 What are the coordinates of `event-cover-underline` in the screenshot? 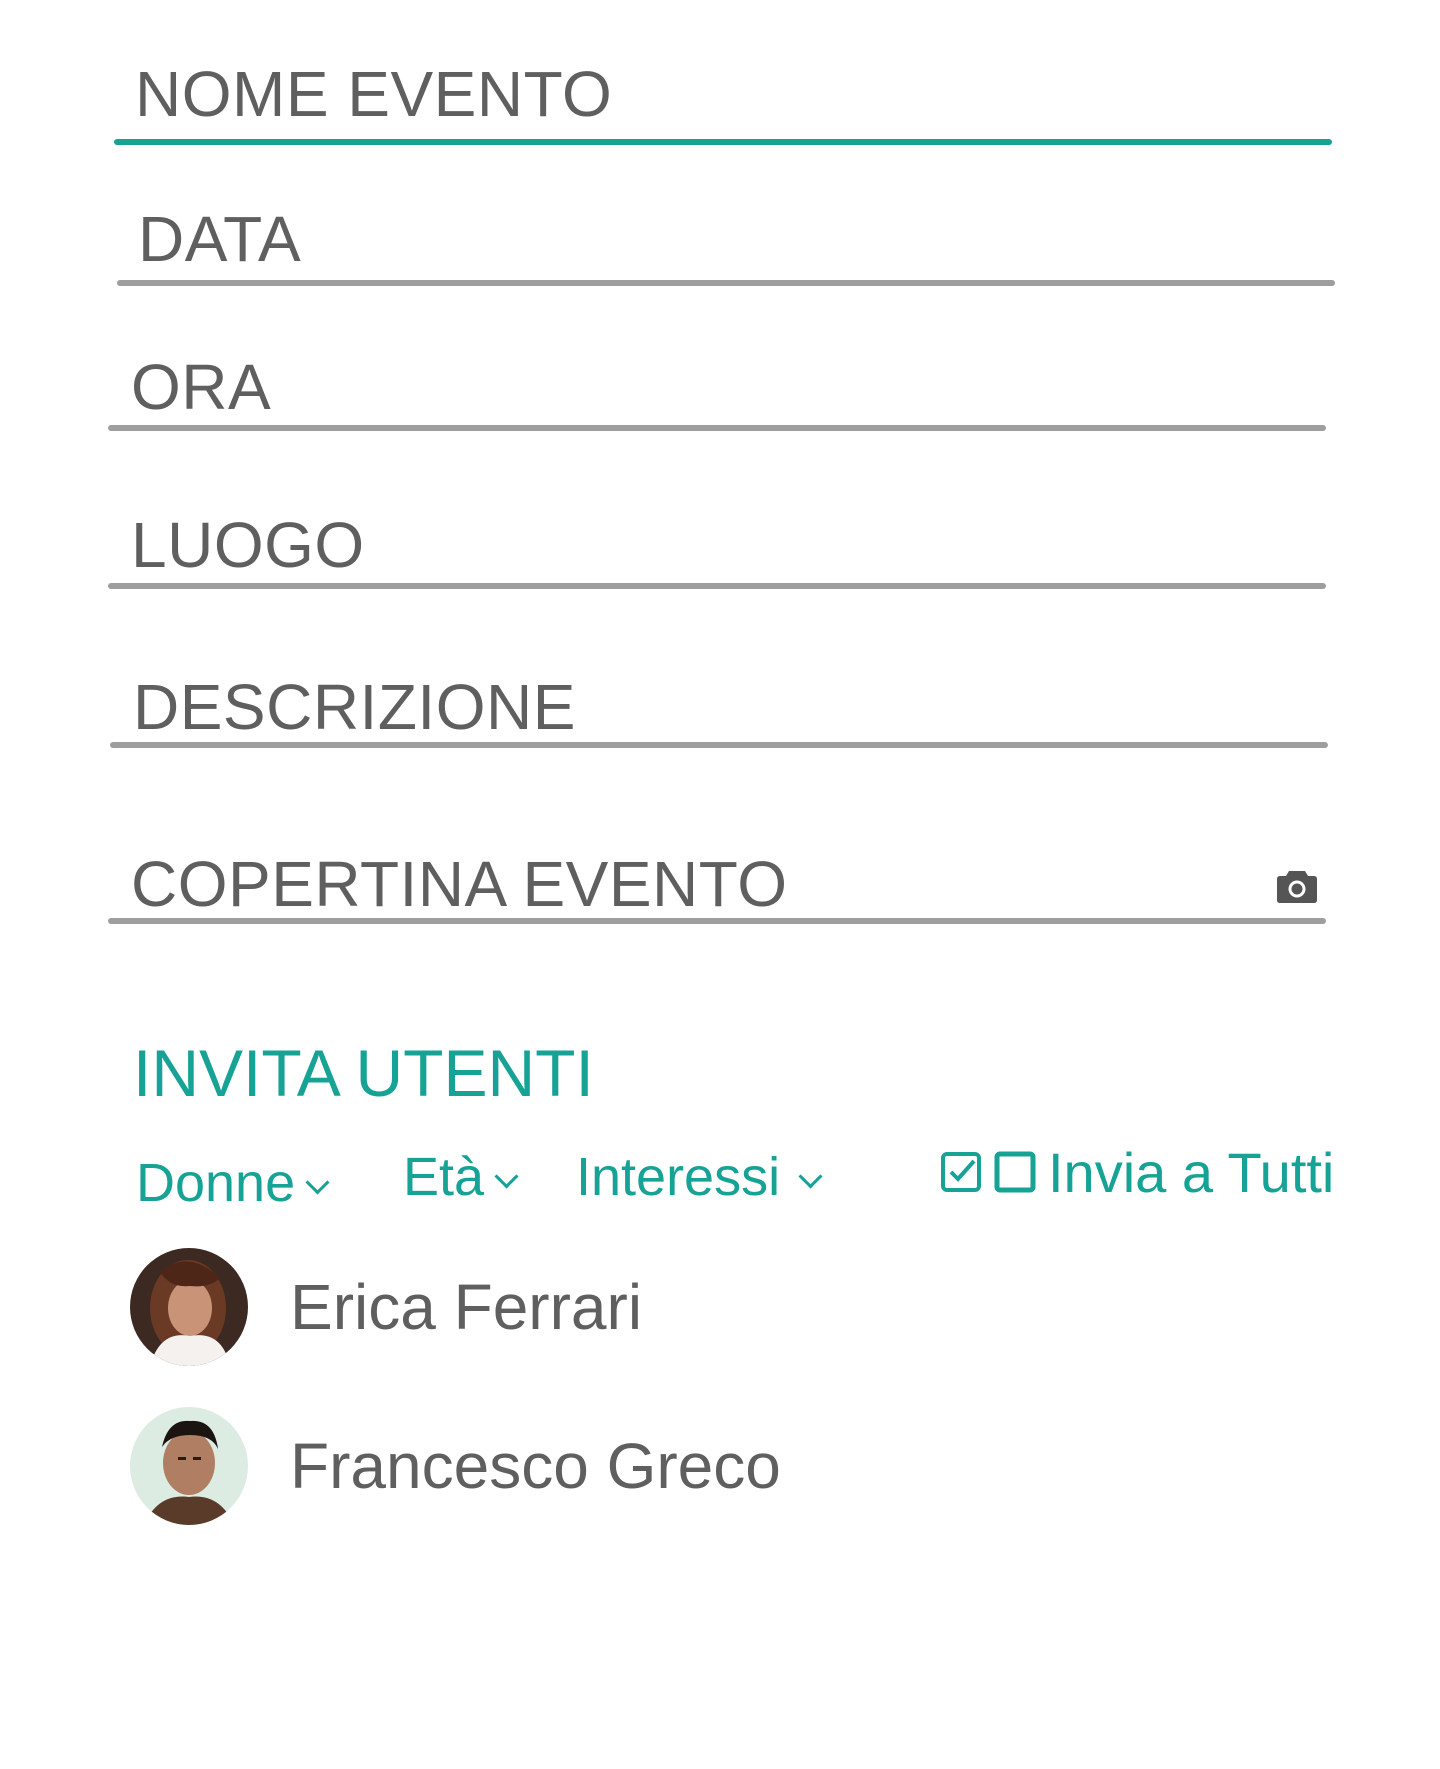 It's located at (717, 921).